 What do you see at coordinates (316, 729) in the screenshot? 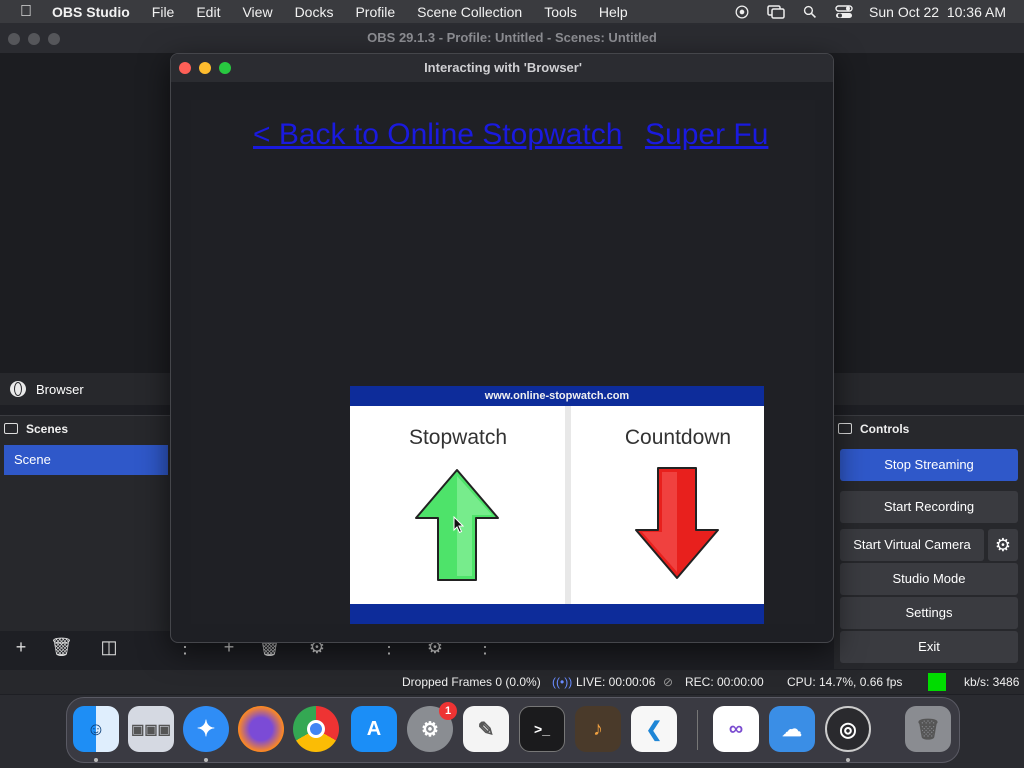
I see `chrome-icon` at bounding box center [316, 729].